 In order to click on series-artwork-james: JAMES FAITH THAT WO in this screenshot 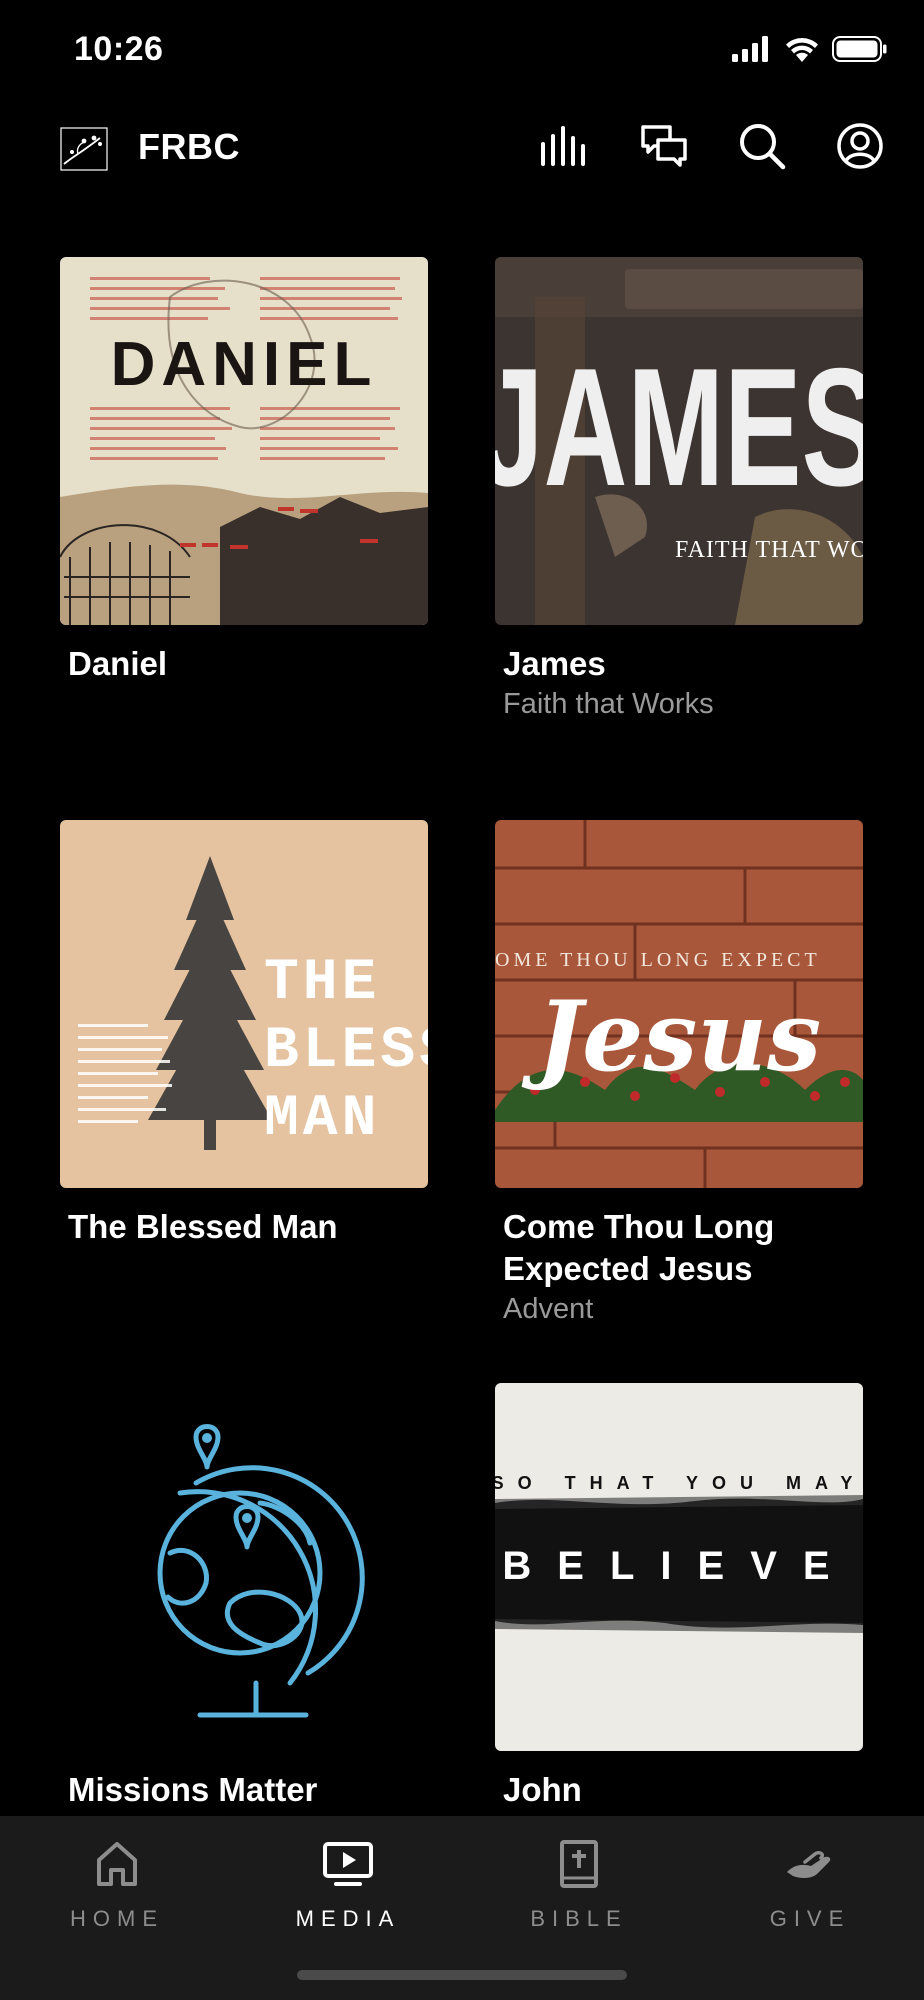, I will do `click(679, 441)`.